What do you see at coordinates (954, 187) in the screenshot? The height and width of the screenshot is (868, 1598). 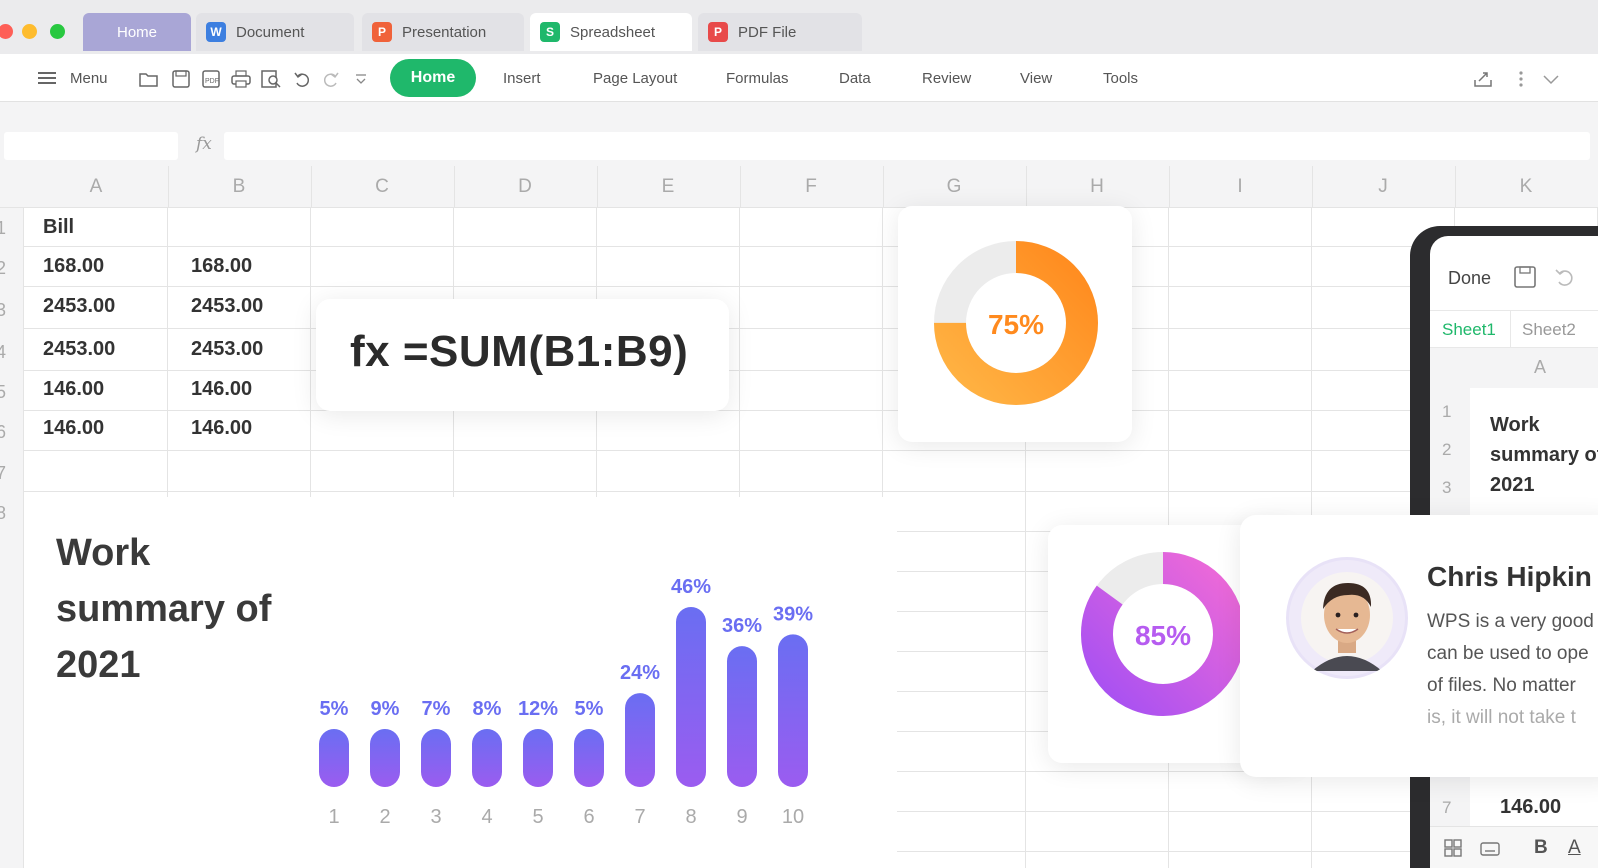 I see `column-header-g: G` at bounding box center [954, 187].